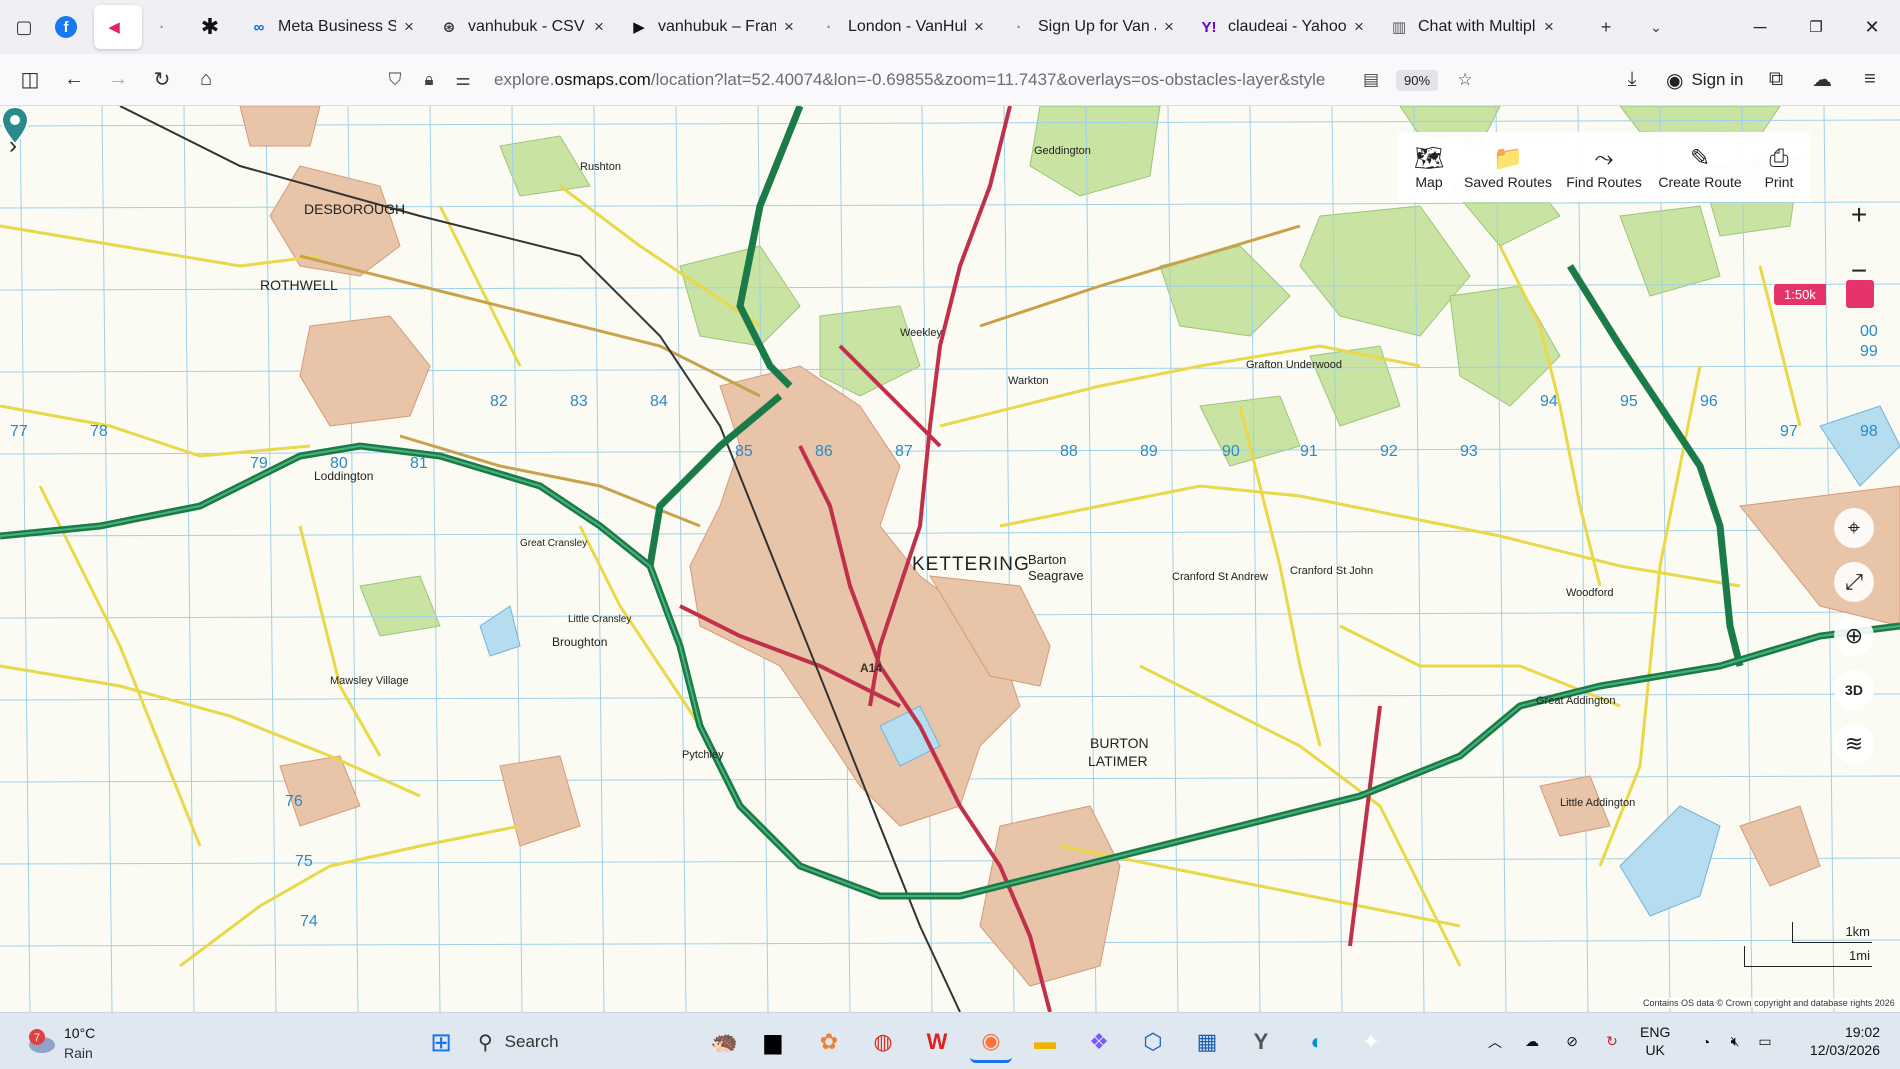 The width and height of the screenshot is (1900, 1069). What do you see at coordinates (1429, 167) in the screenshot?
I see `map-tool-map: 🗺 Map` at bounding box center [1429, 167].